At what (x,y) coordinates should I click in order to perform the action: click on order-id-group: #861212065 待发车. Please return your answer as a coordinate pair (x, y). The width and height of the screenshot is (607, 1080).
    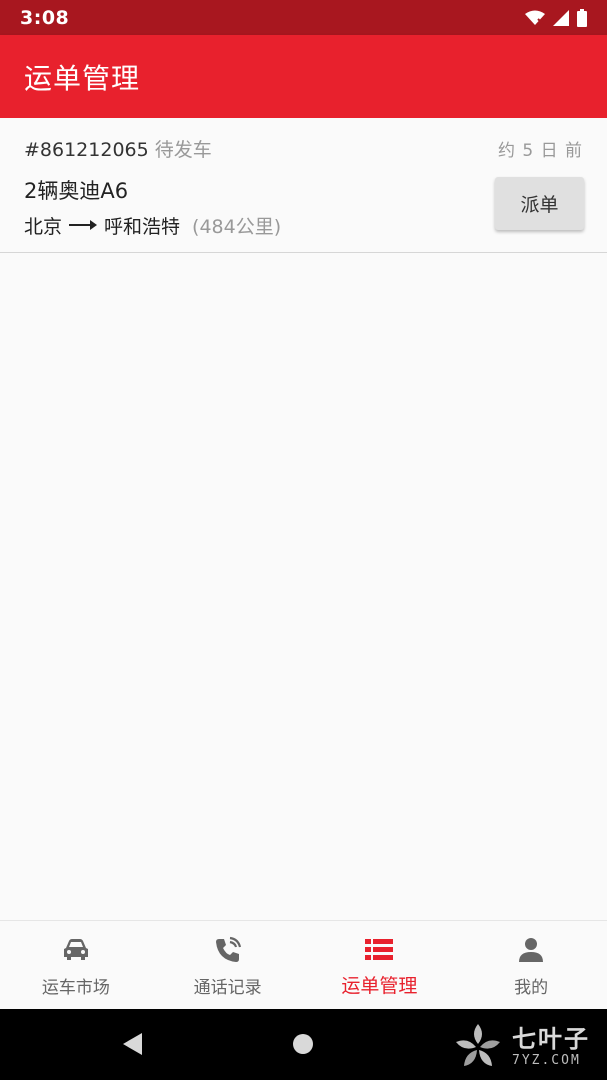
    Looking at the image, I should click on (118, 148).